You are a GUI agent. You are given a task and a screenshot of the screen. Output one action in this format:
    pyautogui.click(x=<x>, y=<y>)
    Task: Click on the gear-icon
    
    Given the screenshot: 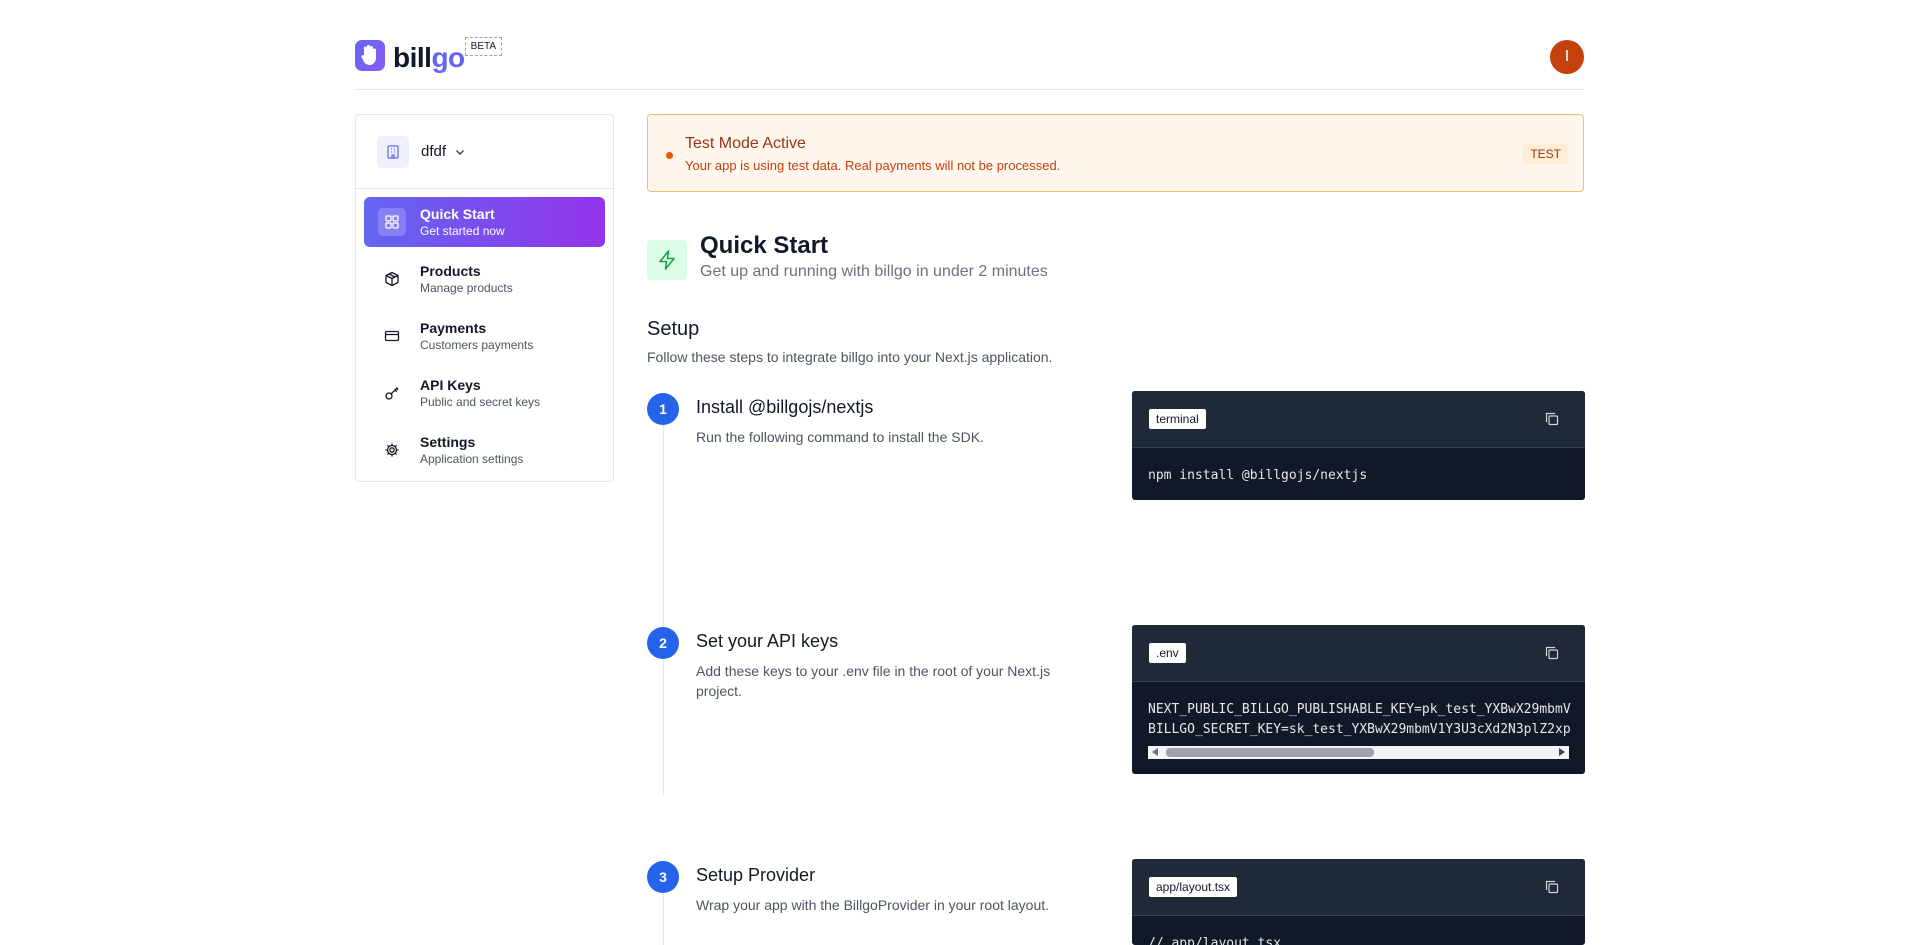 What is the action you would take?
    pyautogui.click(x=392, y=450)
    